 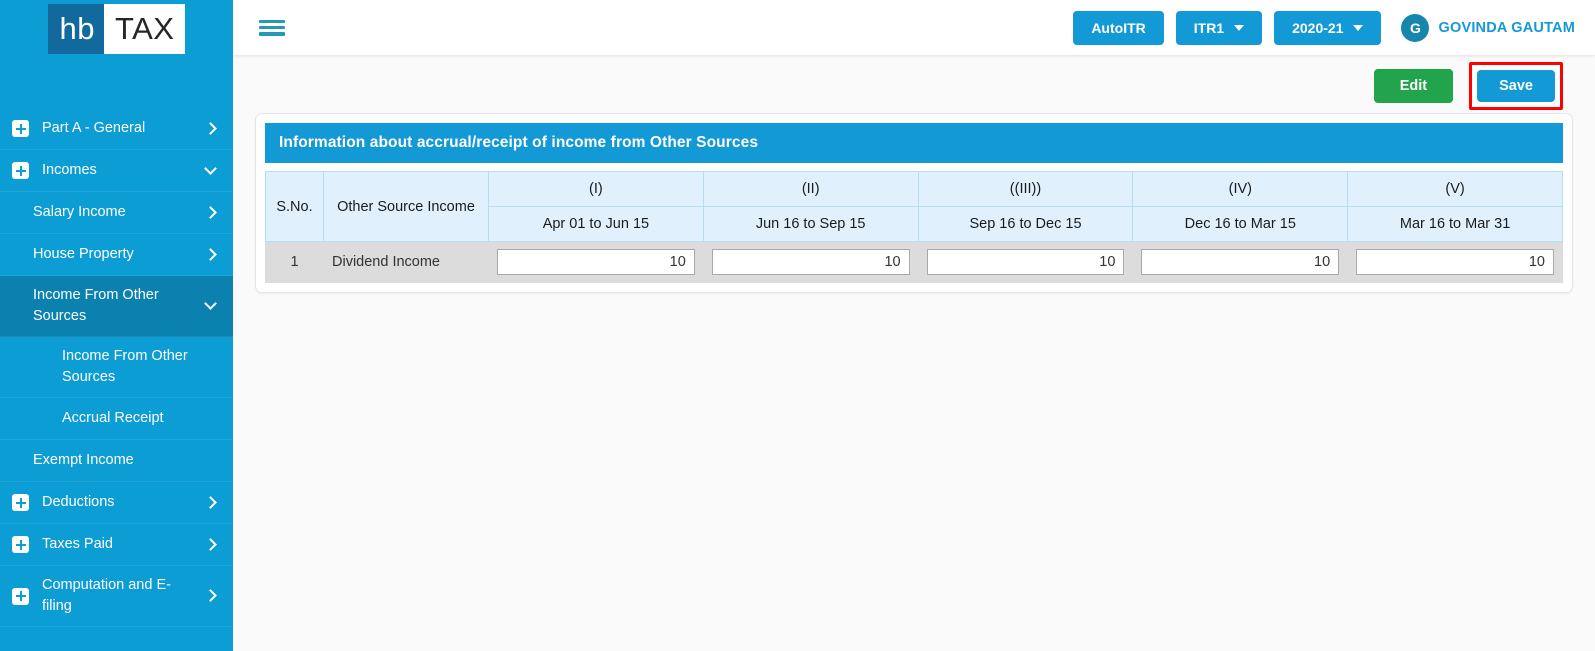 I want to click on avatar: G, so click(x=1415, y=27).